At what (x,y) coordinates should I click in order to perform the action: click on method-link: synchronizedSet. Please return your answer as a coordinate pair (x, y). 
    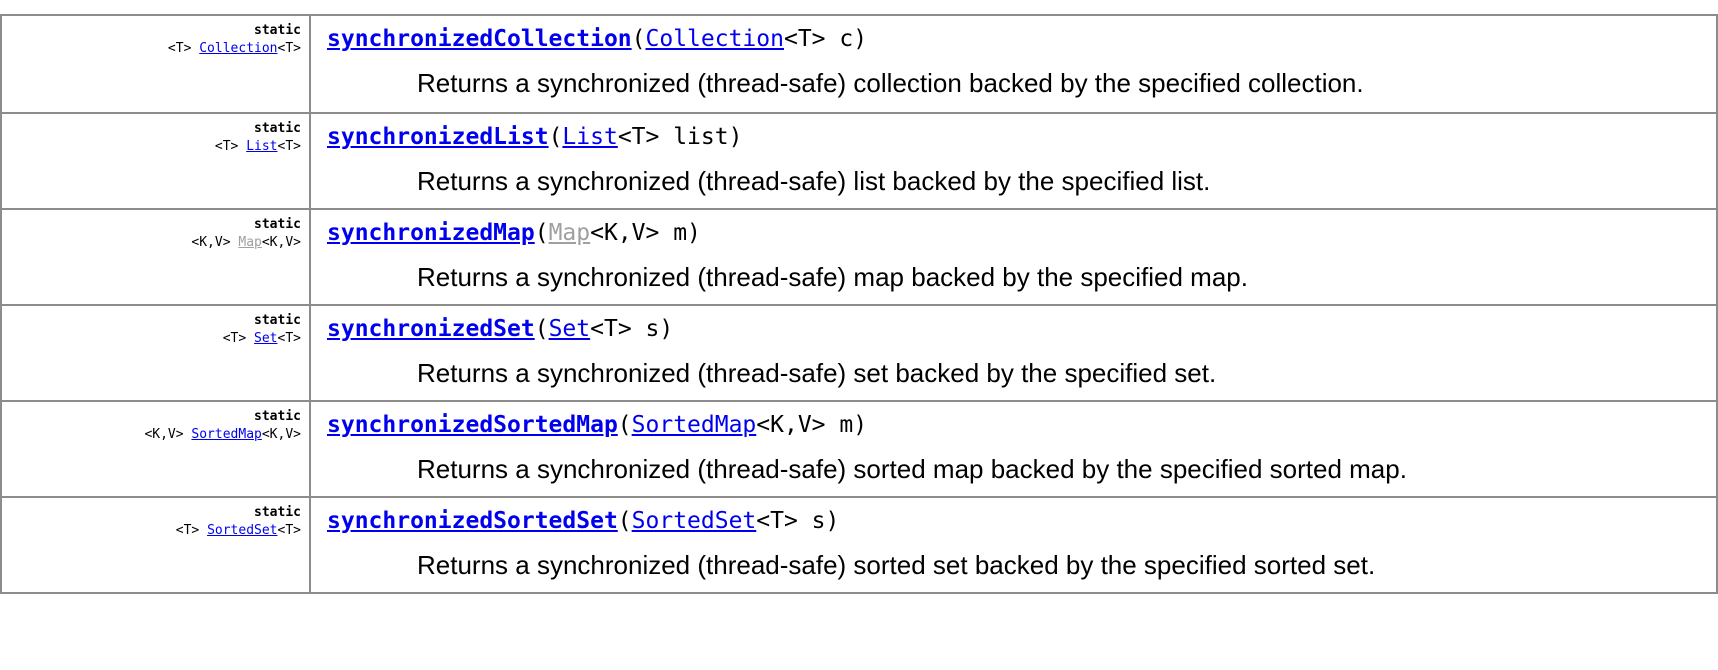
    Looking at the image, I should click on (431, 329).